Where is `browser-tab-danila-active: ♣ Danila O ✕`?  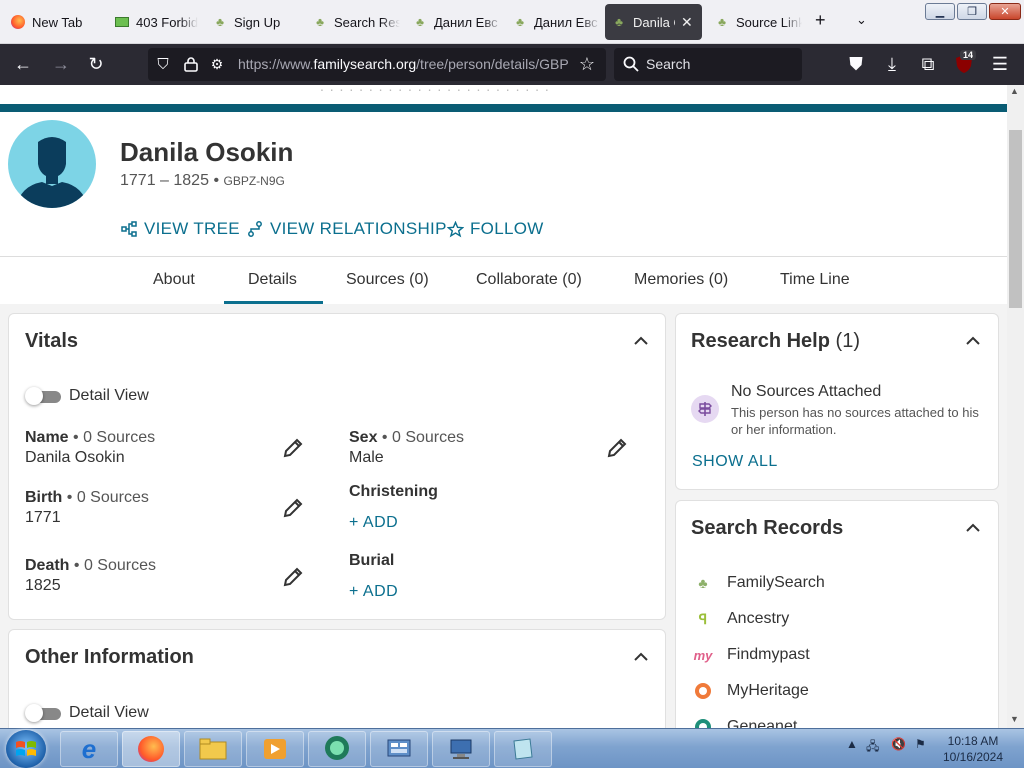 browser-tab-danila-active: ♣ Danila O ✕ is located at coordinates (653, 22).